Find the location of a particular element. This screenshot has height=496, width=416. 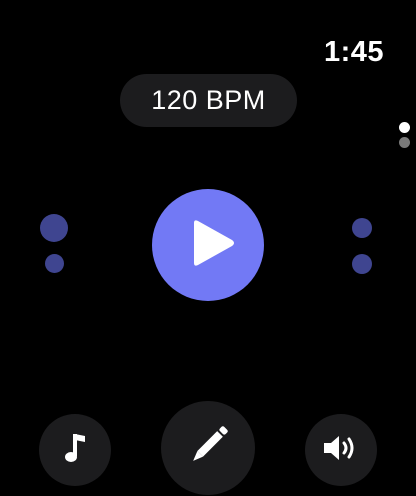

beat-dot-right-top is located at coordinates (362, 228).